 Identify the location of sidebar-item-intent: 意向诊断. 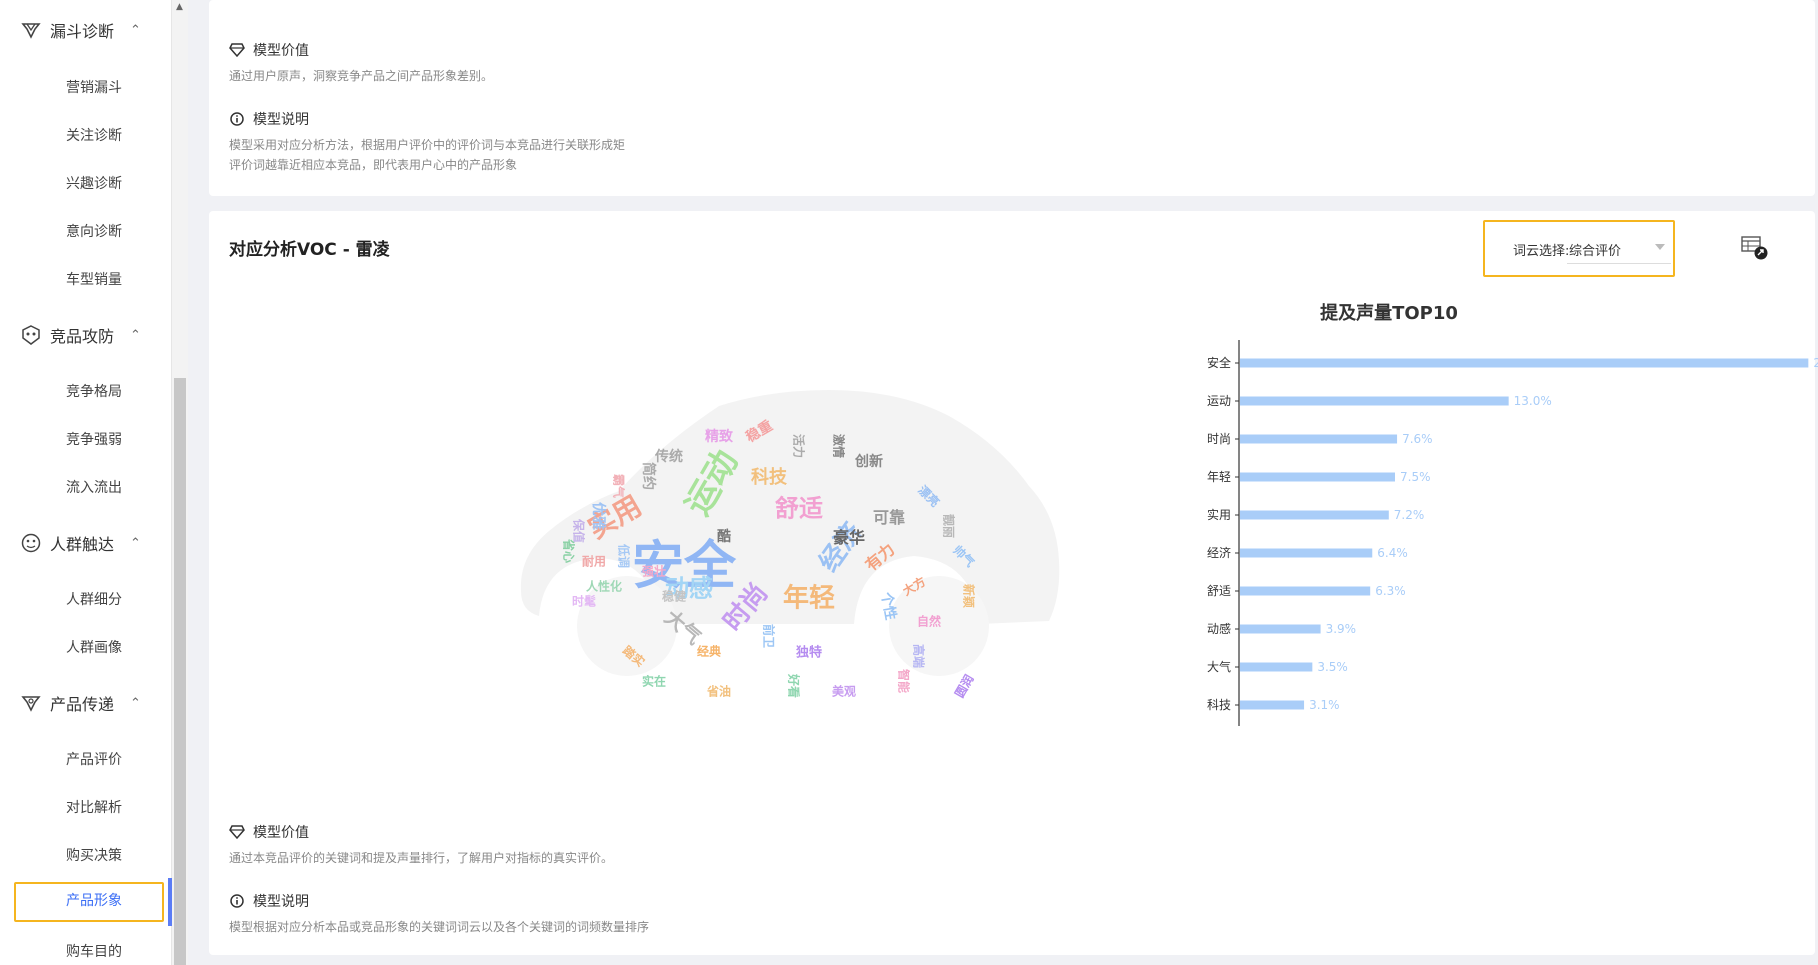
(86, 231).